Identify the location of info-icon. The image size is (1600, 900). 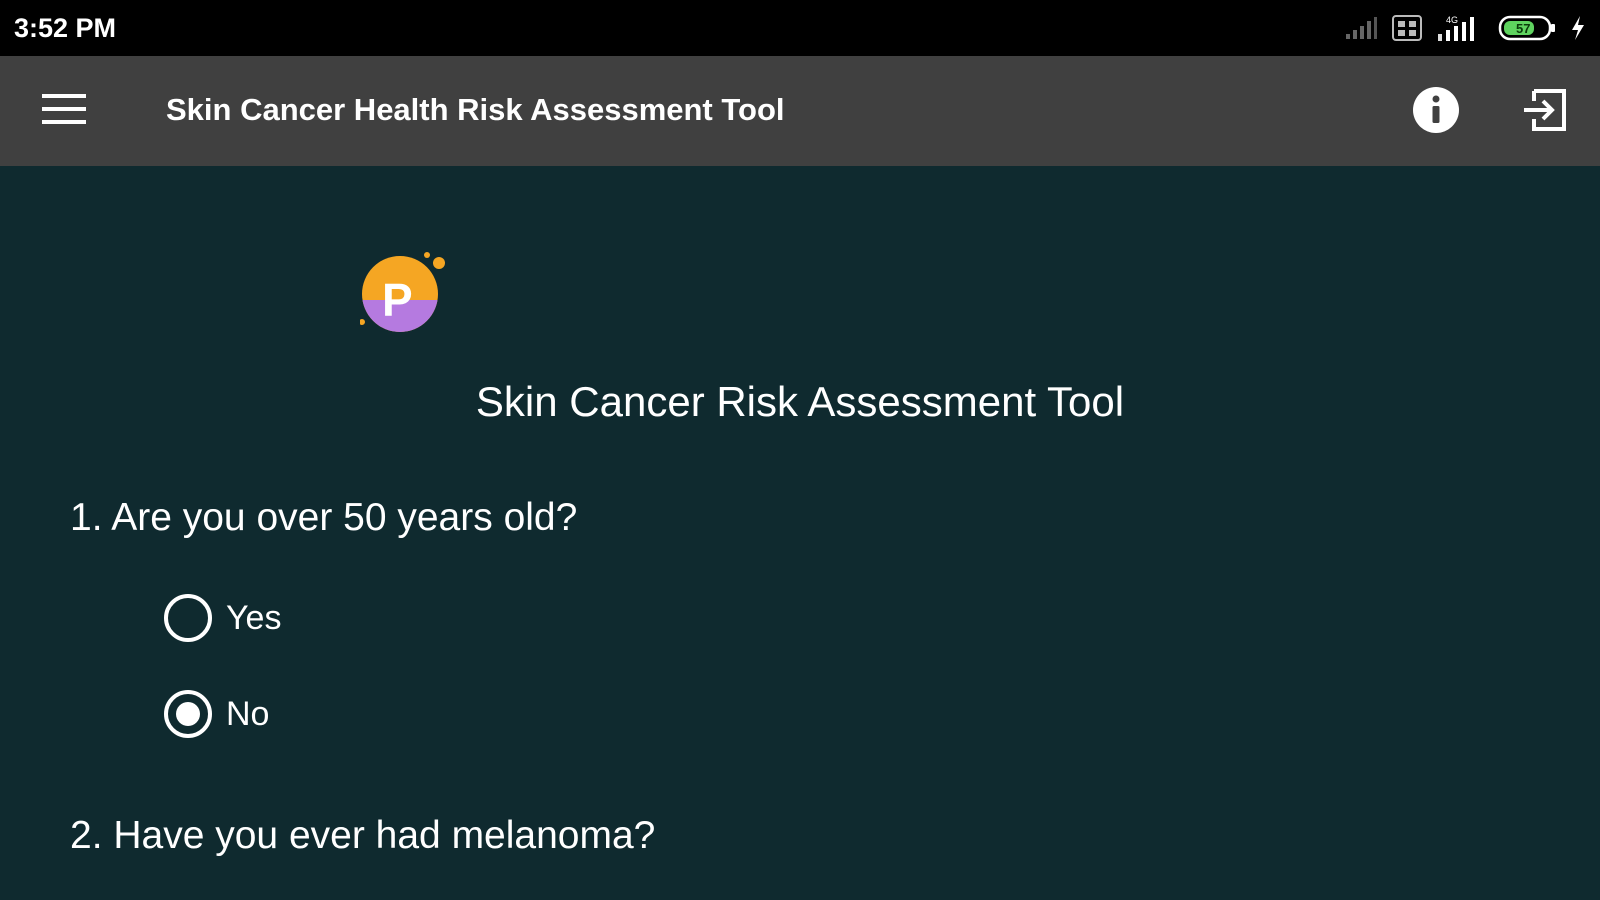
(1436, 112).